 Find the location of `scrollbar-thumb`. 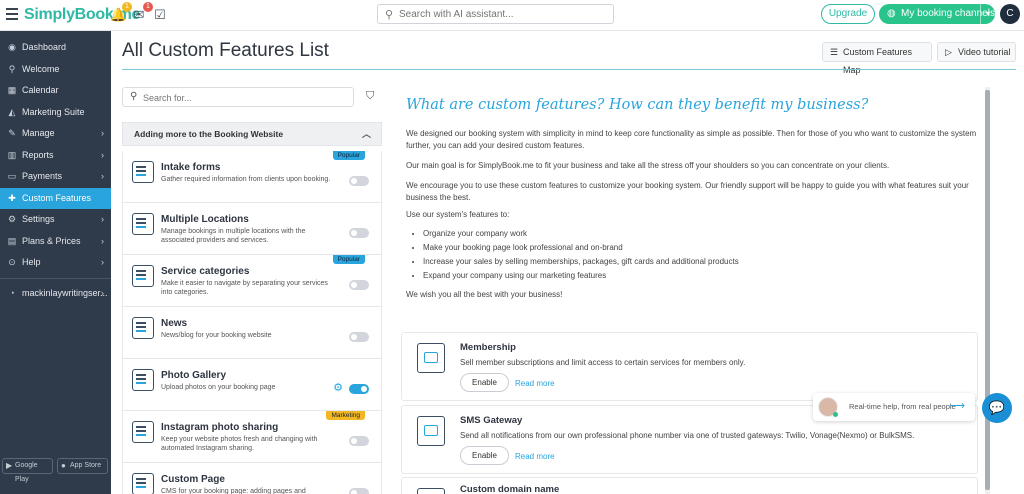

scrollbar-thumb is located at coordinates (987, 290).